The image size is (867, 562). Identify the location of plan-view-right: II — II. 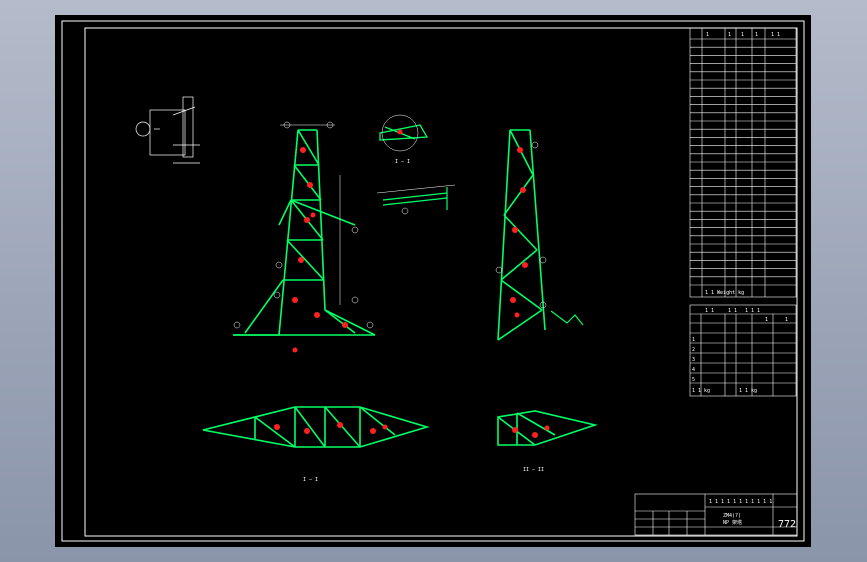
(547, 441).